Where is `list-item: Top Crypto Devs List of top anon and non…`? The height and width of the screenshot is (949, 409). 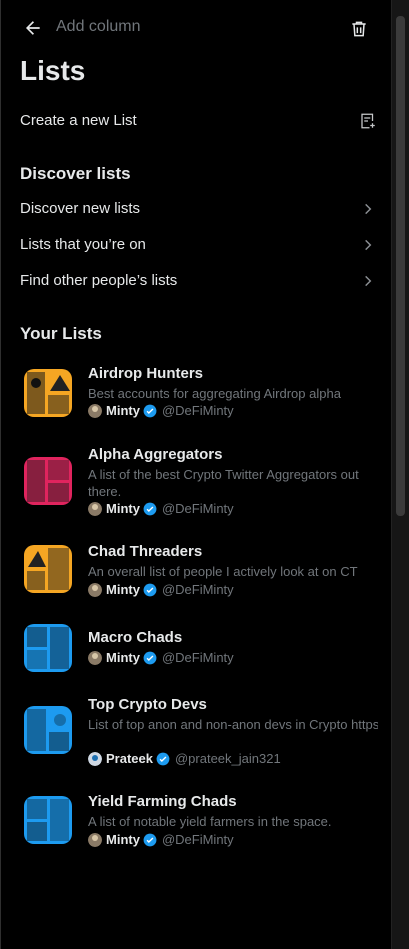
list-item: Top Crypto Devs List of top anon and non… is located at coordinates (196, 735).